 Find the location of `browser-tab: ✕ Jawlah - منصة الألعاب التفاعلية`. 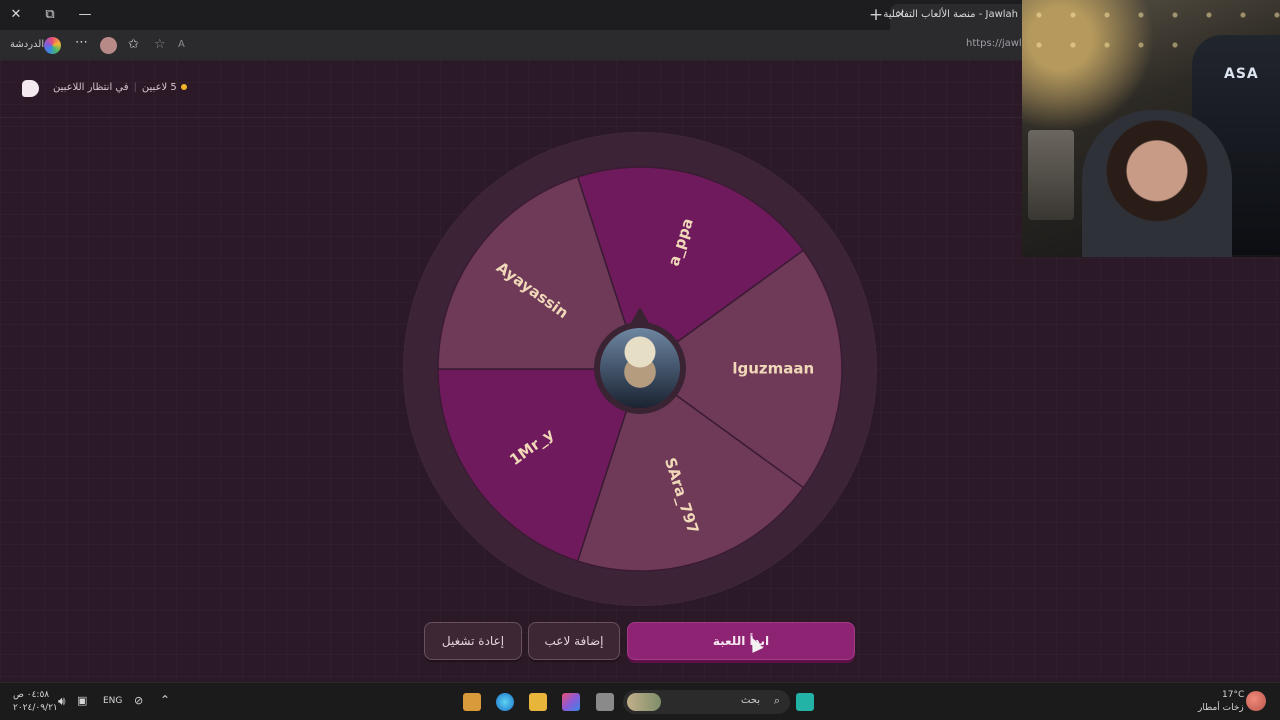

browser-tab: ✕ Jawlah - منصة الألعاب التفاعلية is located at coordinates (952, 17).